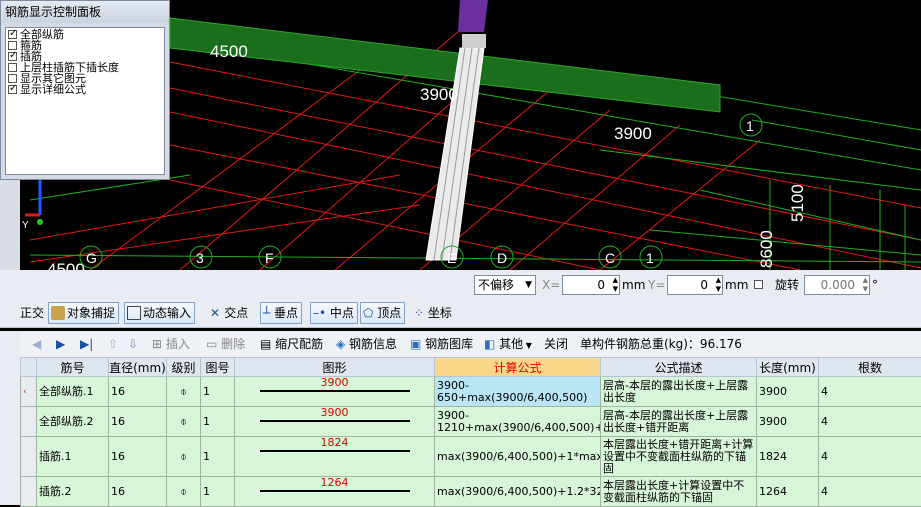  What do you see at coordinates (679, 457) in the screenshot?
I see `cell-description: 本层露出长度+错开距离+计算设置中不变截面柱纵筋的下锚固` at bounding box center [679, 457].